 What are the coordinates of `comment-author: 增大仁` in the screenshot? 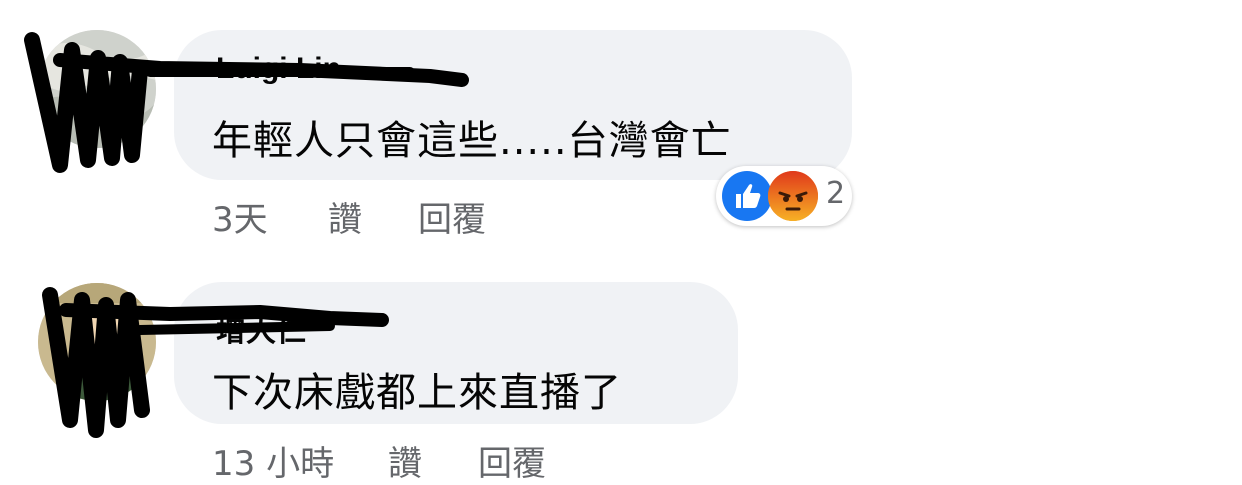 It's located at (261, 328).